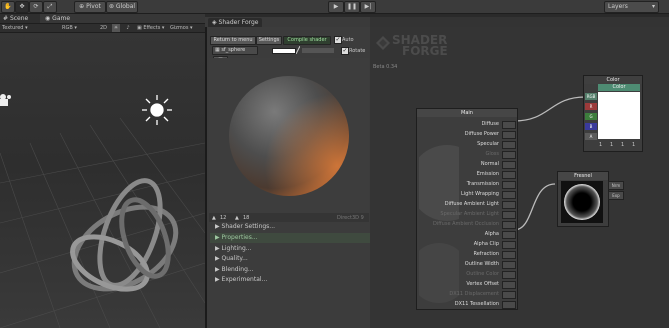  I want to click on main-input-label: Refraction, so click(486, 254).